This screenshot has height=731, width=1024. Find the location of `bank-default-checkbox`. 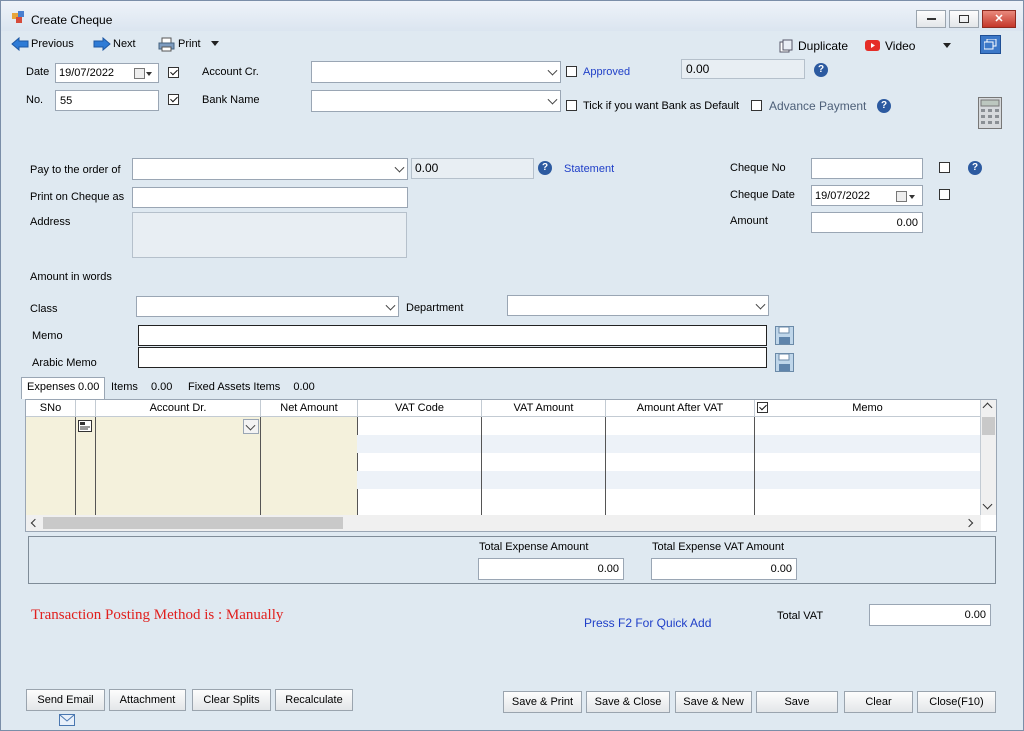

bank-default-checkbox is located at coordinates (571, 105).